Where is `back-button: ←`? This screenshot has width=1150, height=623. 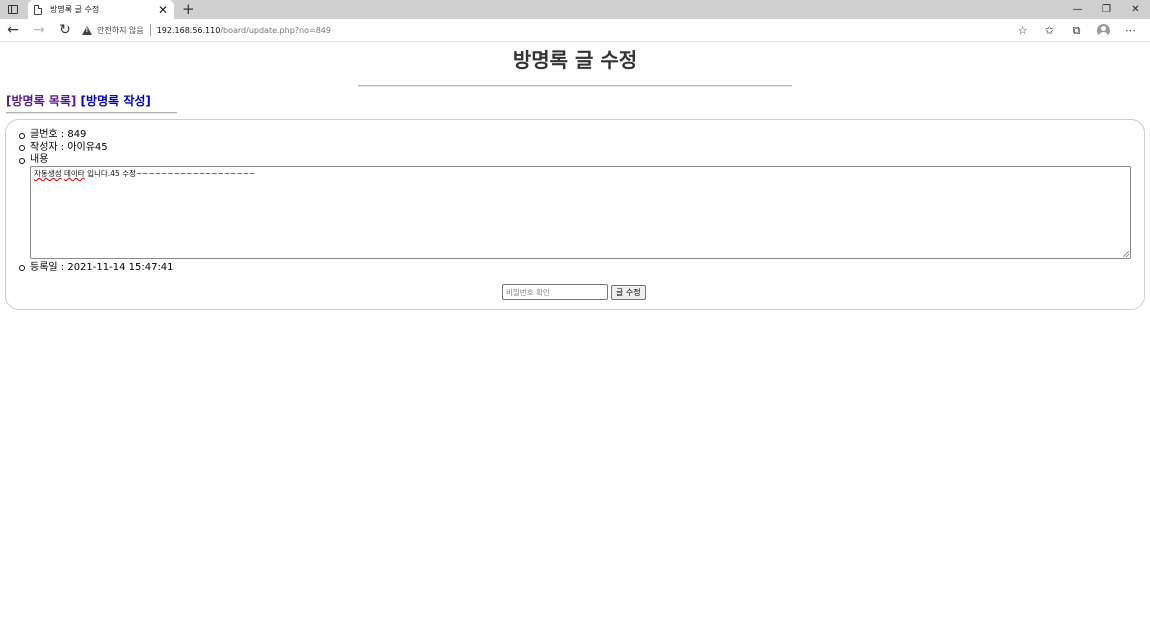 back-button: ← is located at coordinates (13, 30).